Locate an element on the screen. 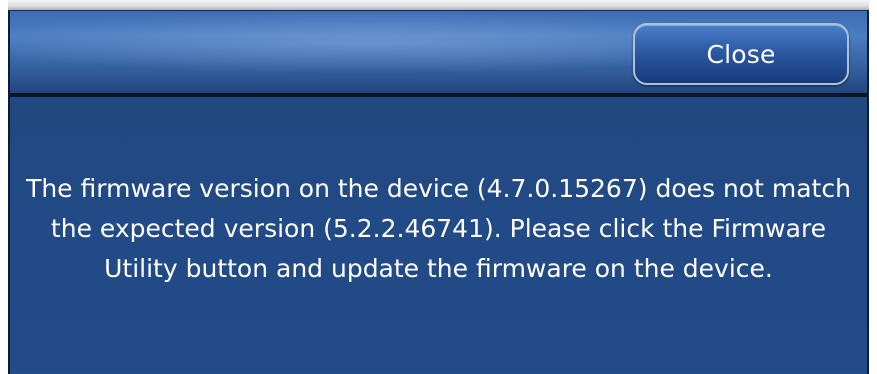 Image resolution: width=877 pixels, height=374 pixels. close-button-label: Close is located at coordinates (741, 54).